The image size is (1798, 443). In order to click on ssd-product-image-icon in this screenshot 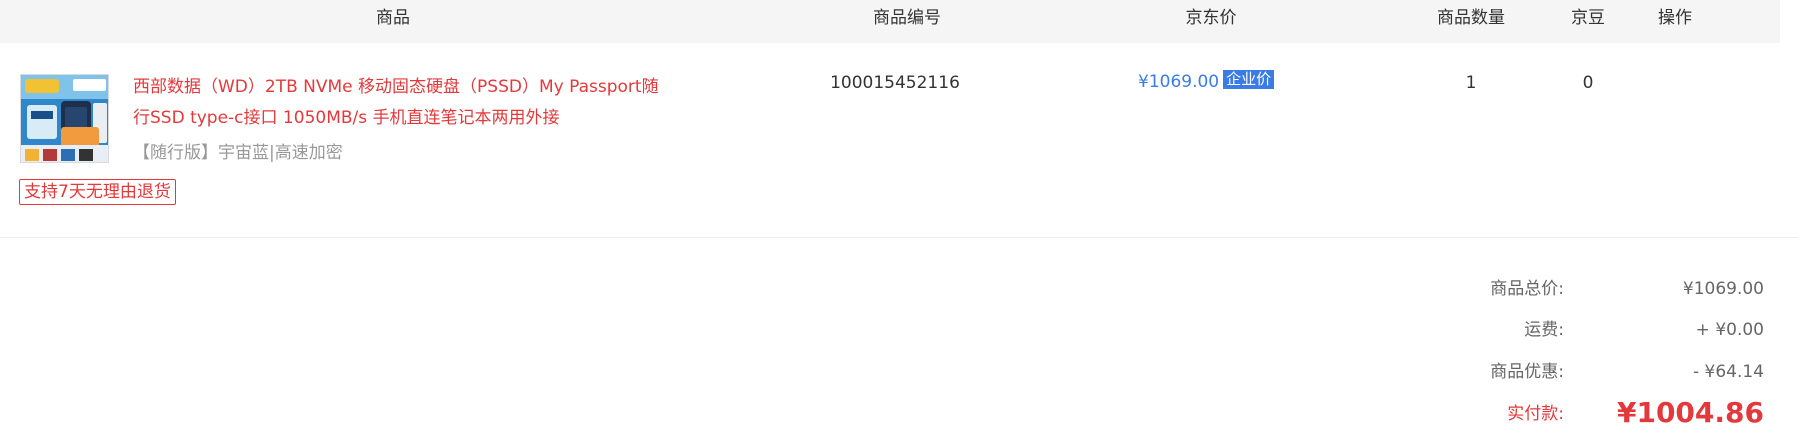, I will do `click(64, 118)`.